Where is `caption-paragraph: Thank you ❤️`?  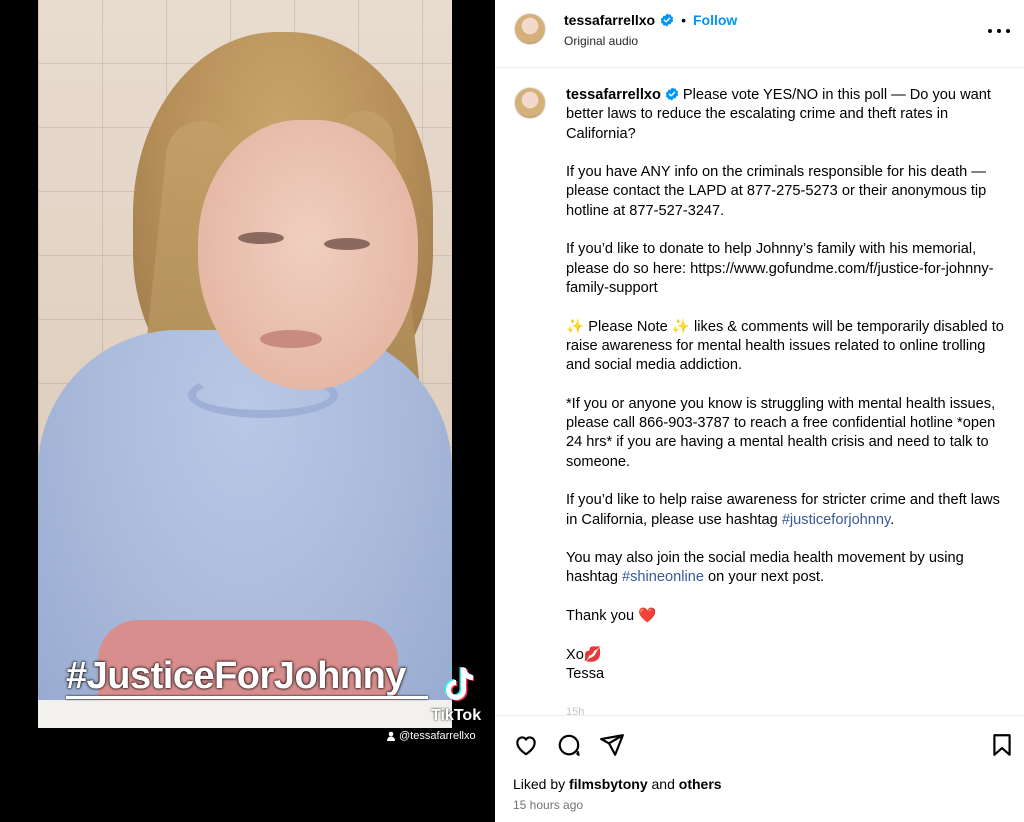
caption-paragraph: Thank you ❤️ is located at coordinates (786, 616).